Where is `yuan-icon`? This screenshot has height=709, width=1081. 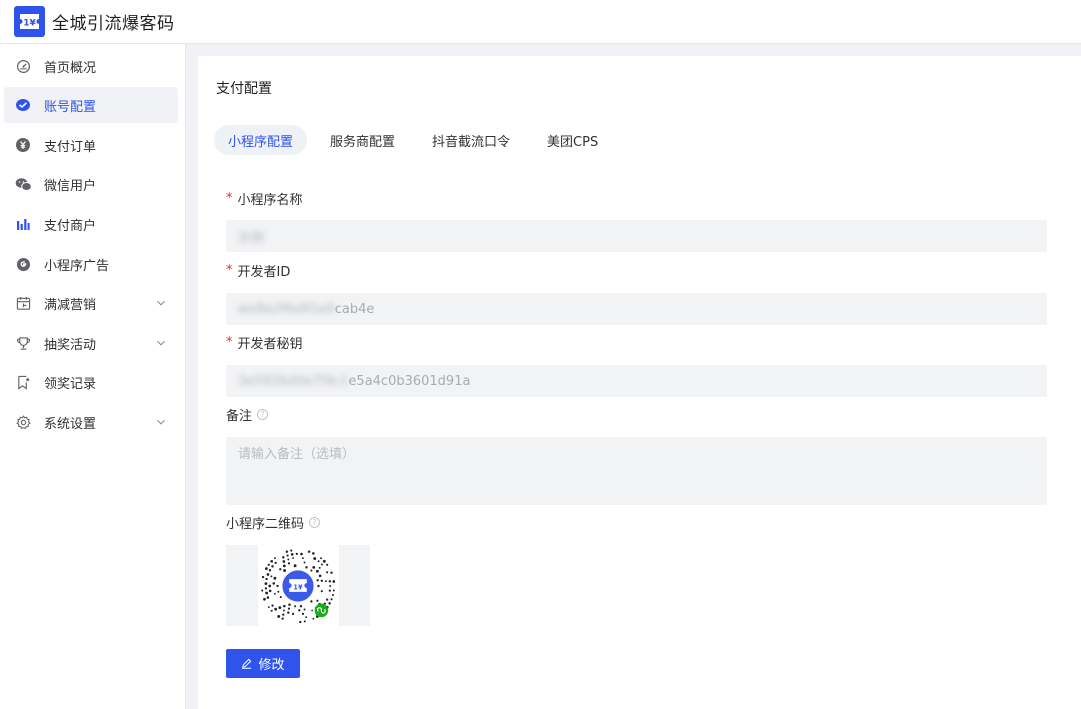 yuan-icon is located at coordinates (23, 145).